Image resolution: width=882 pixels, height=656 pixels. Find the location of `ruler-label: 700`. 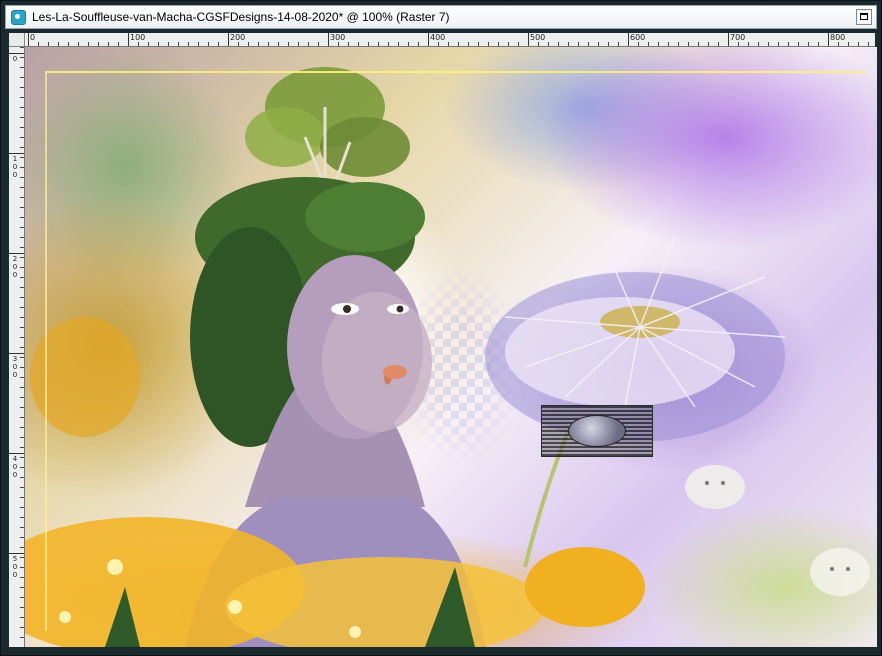

ruler-label: 700 is located at coordinates (738, 37).